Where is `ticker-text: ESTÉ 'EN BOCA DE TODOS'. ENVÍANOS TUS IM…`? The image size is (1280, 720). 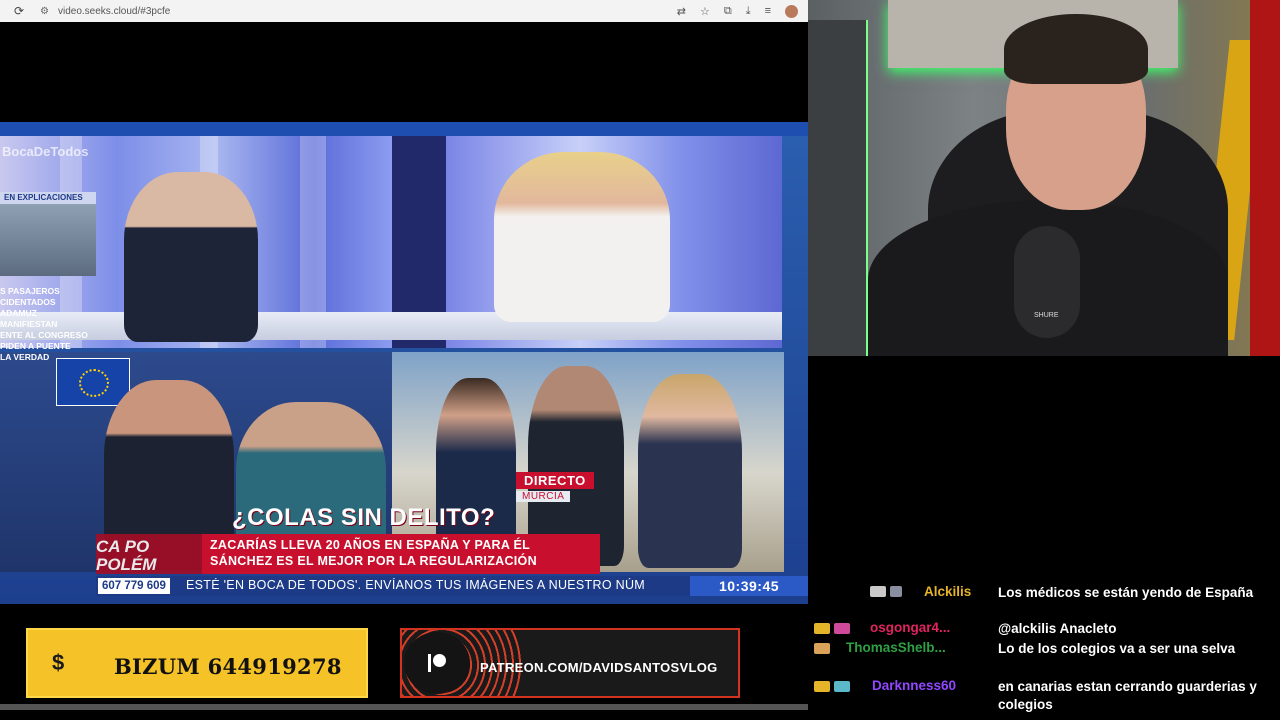
ticker-text: ESTÉ 'EN BOCA DE TODOS'. ENVÍANOS TUS IM… is located at coordinates (415, 585).